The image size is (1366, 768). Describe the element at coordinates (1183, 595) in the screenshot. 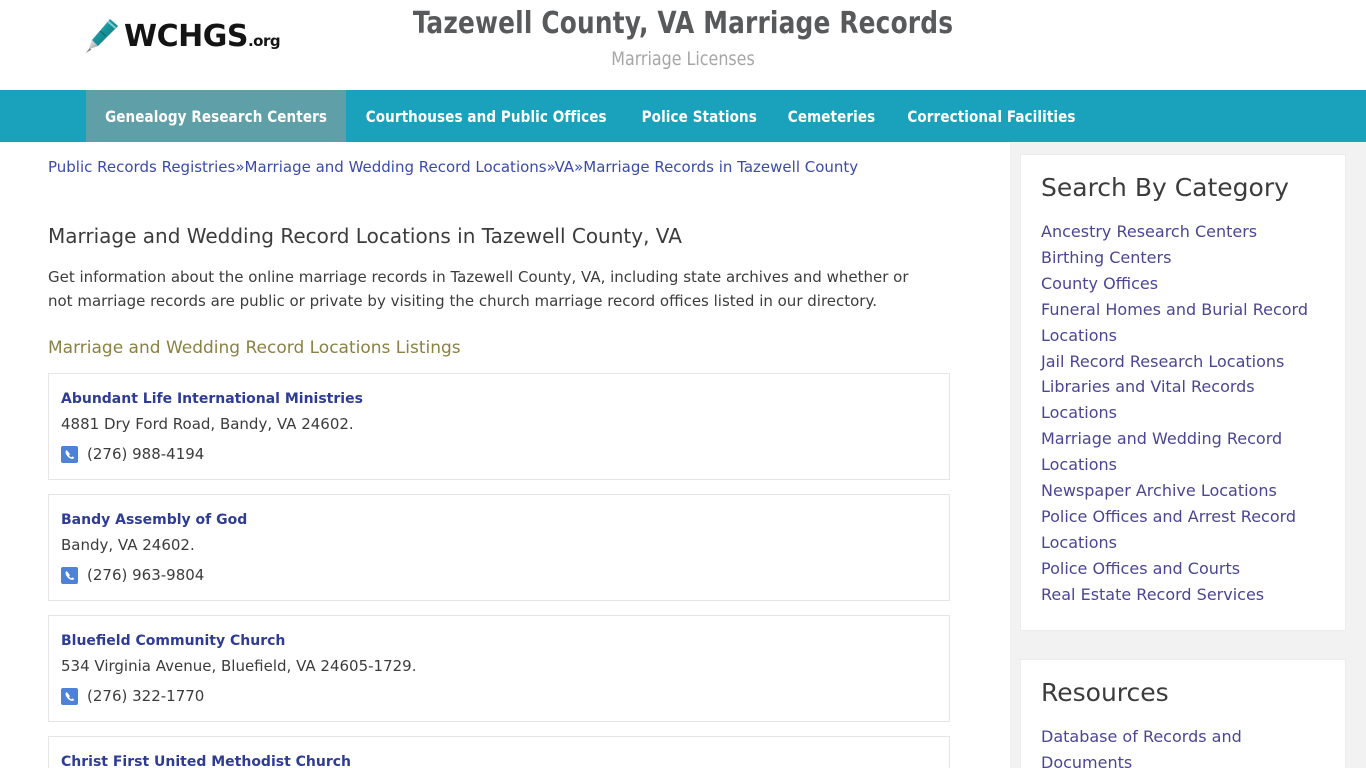

I see `sidebar-link: Real Estate Record Services` at that location.